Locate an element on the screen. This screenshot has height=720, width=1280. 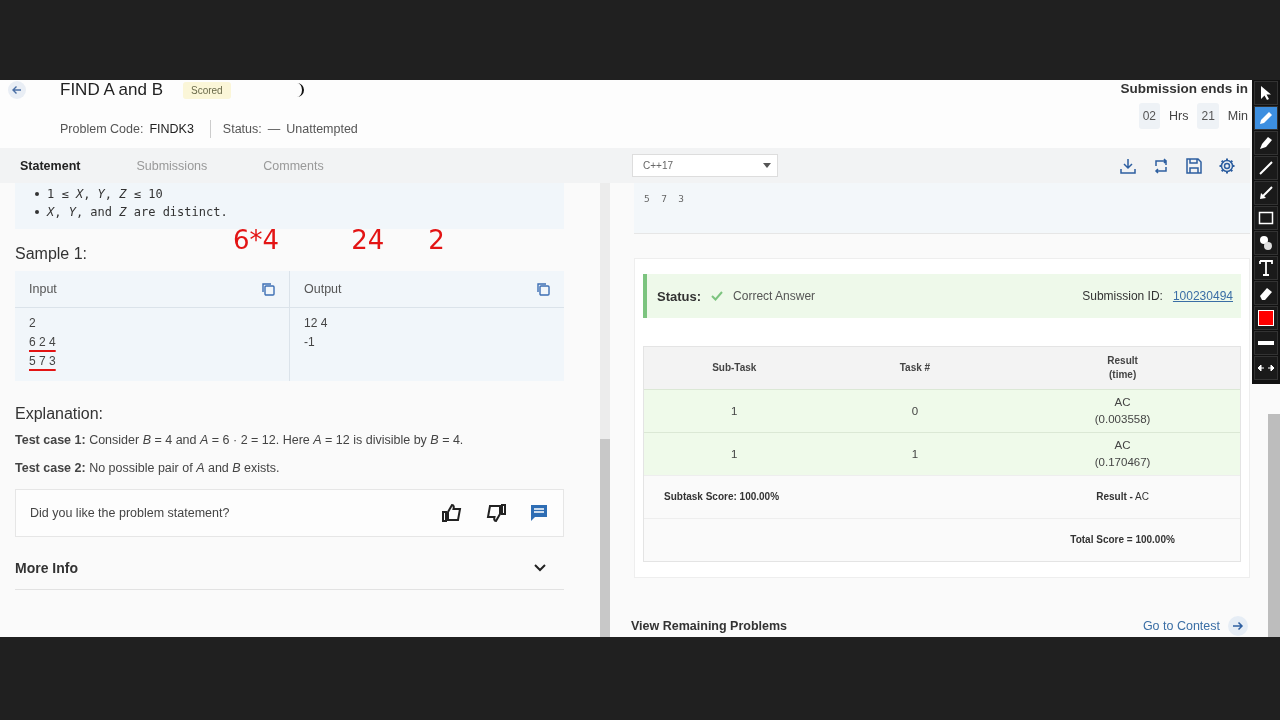
text-tool-icon is located at coordinates (1266, 268).